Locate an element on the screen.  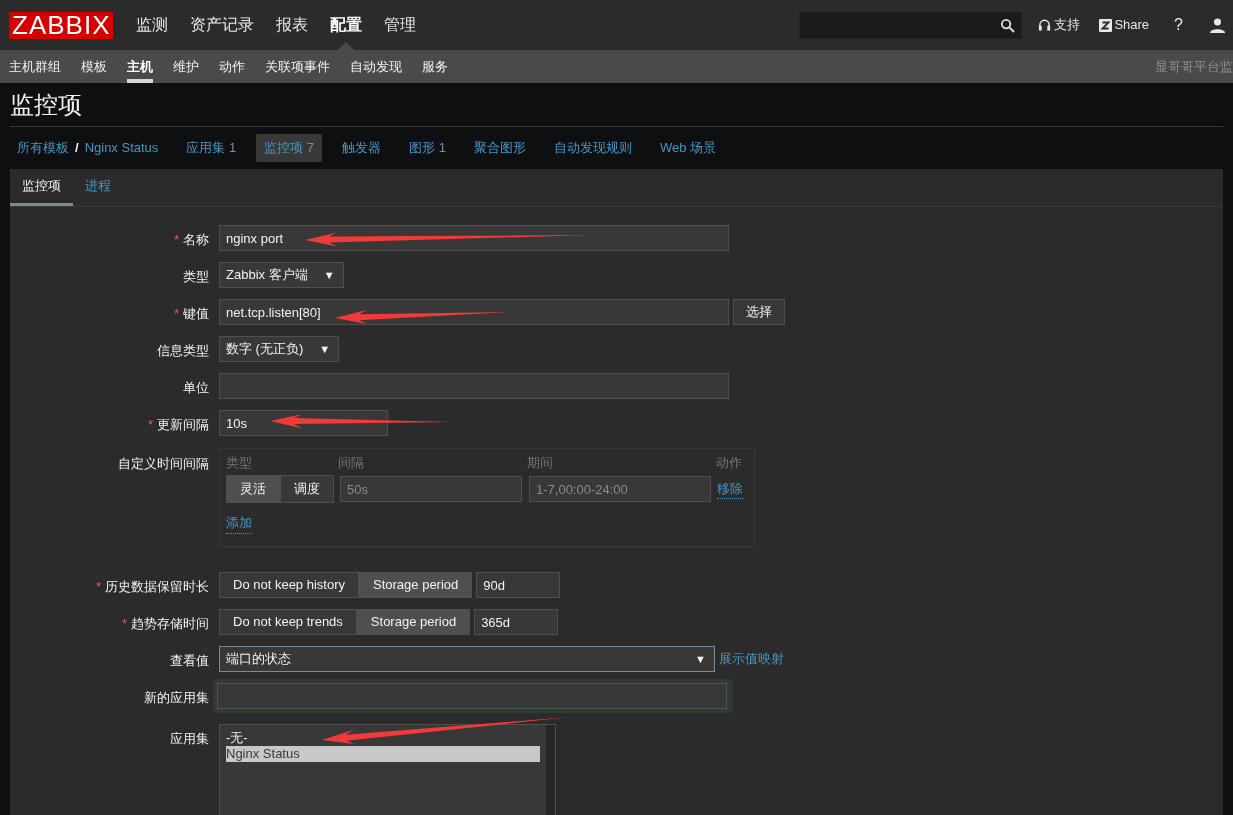
field-label: 单位 is located at coordinates (196, 387).